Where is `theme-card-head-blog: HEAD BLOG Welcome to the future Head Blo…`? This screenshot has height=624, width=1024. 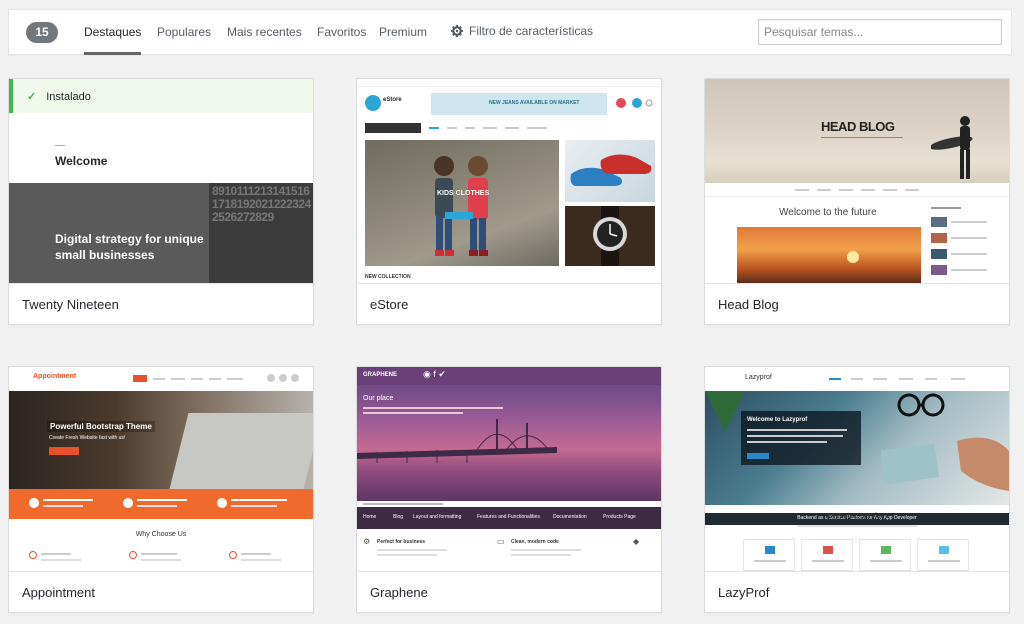
theme-card-head-blog: HEAD BLOG Welcome to the future Head Blo… is located at coordinates (857, 201).